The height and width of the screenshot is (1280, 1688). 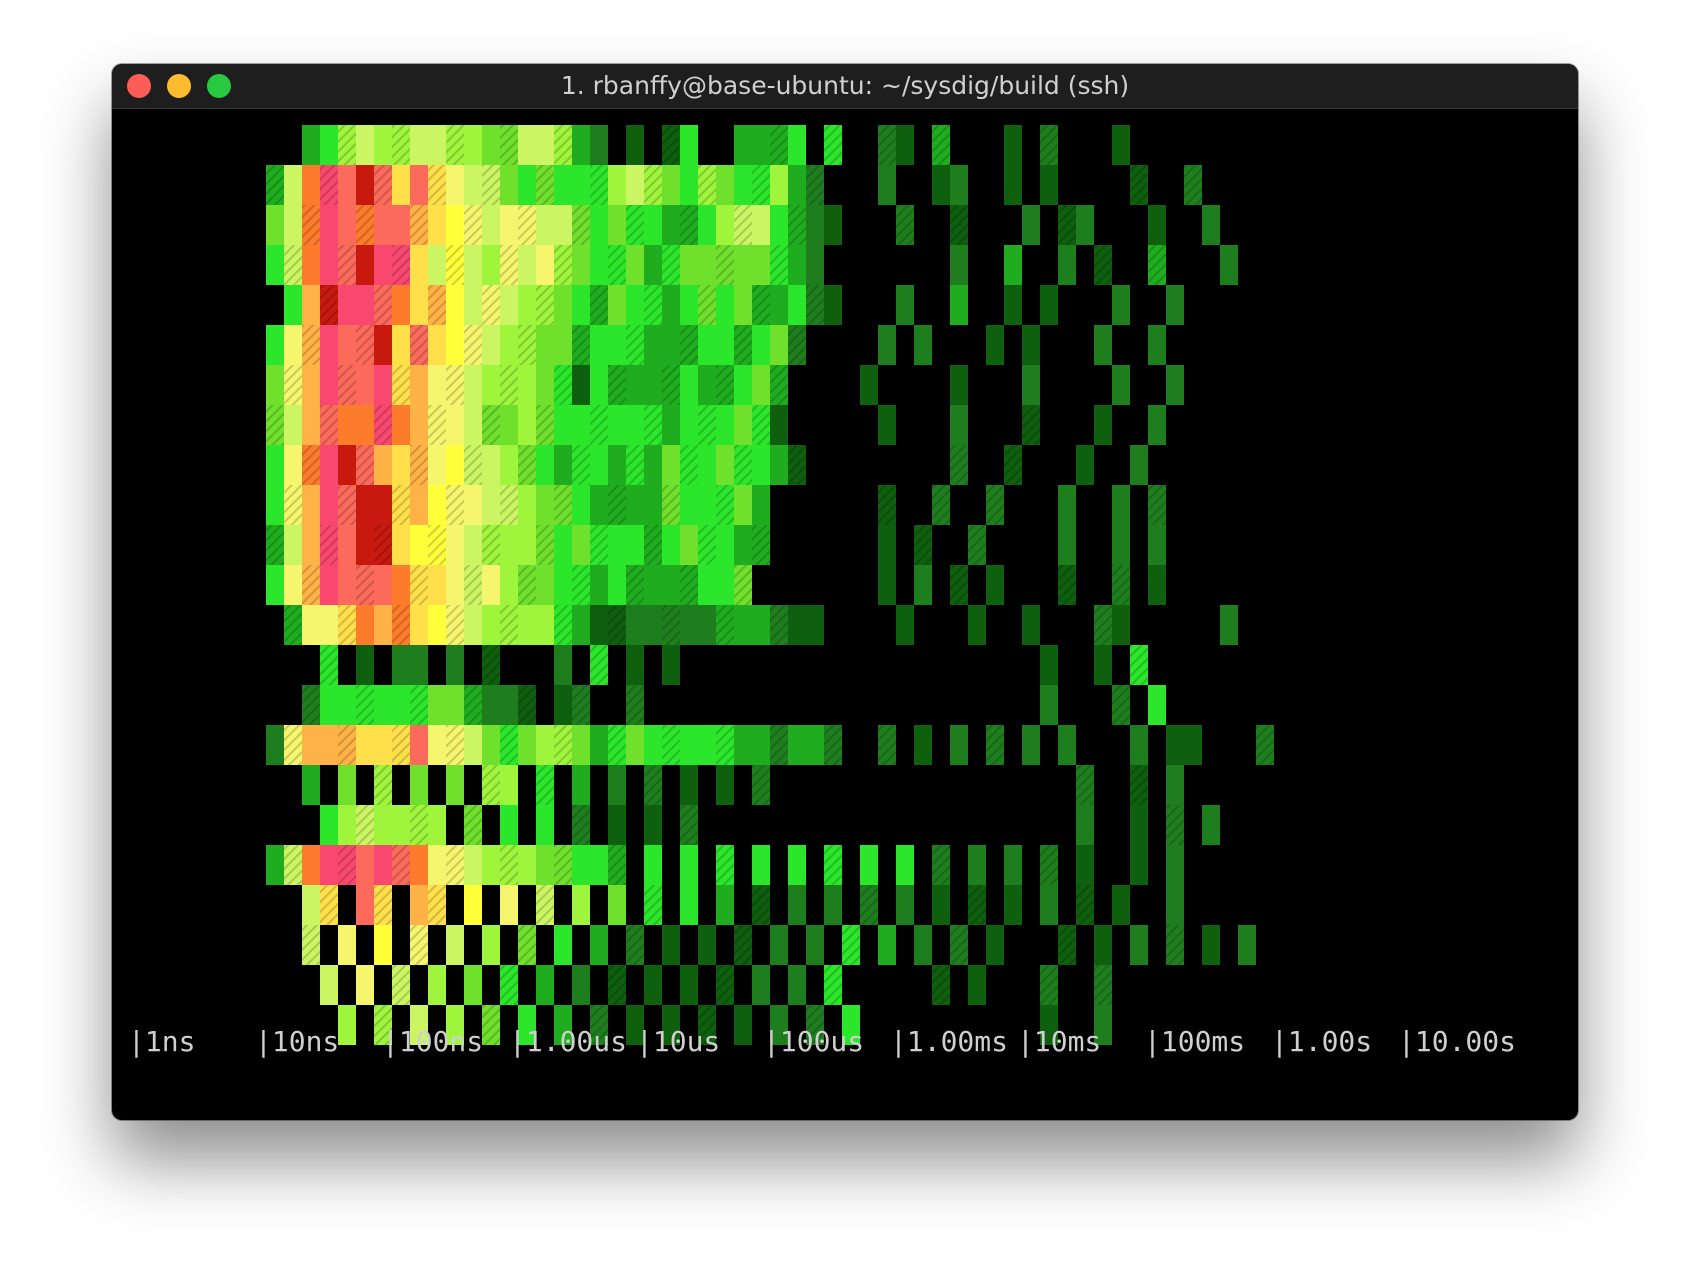 I want to click on x-tick-label: |1.00ms, so click(x=949, y=1041).